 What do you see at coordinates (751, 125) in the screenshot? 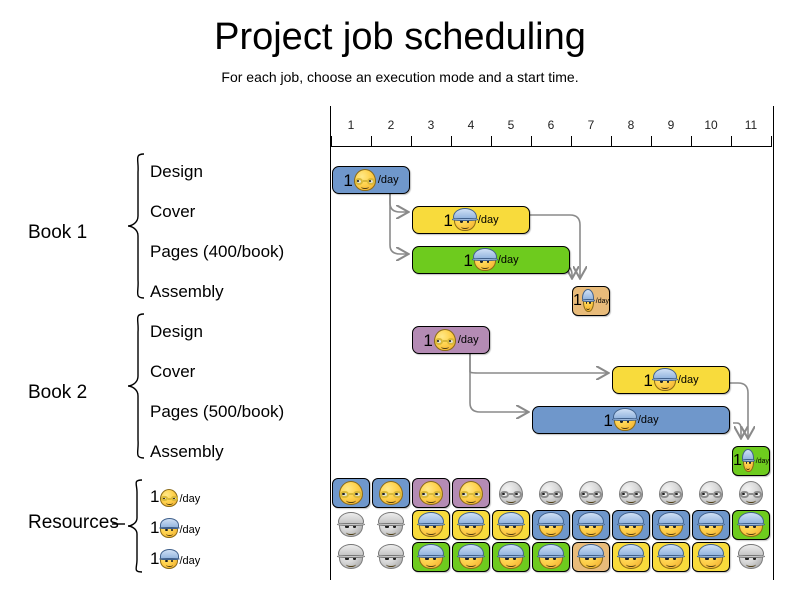
I see `timeline-tick-label: 11` at bounding box center [751, 125].